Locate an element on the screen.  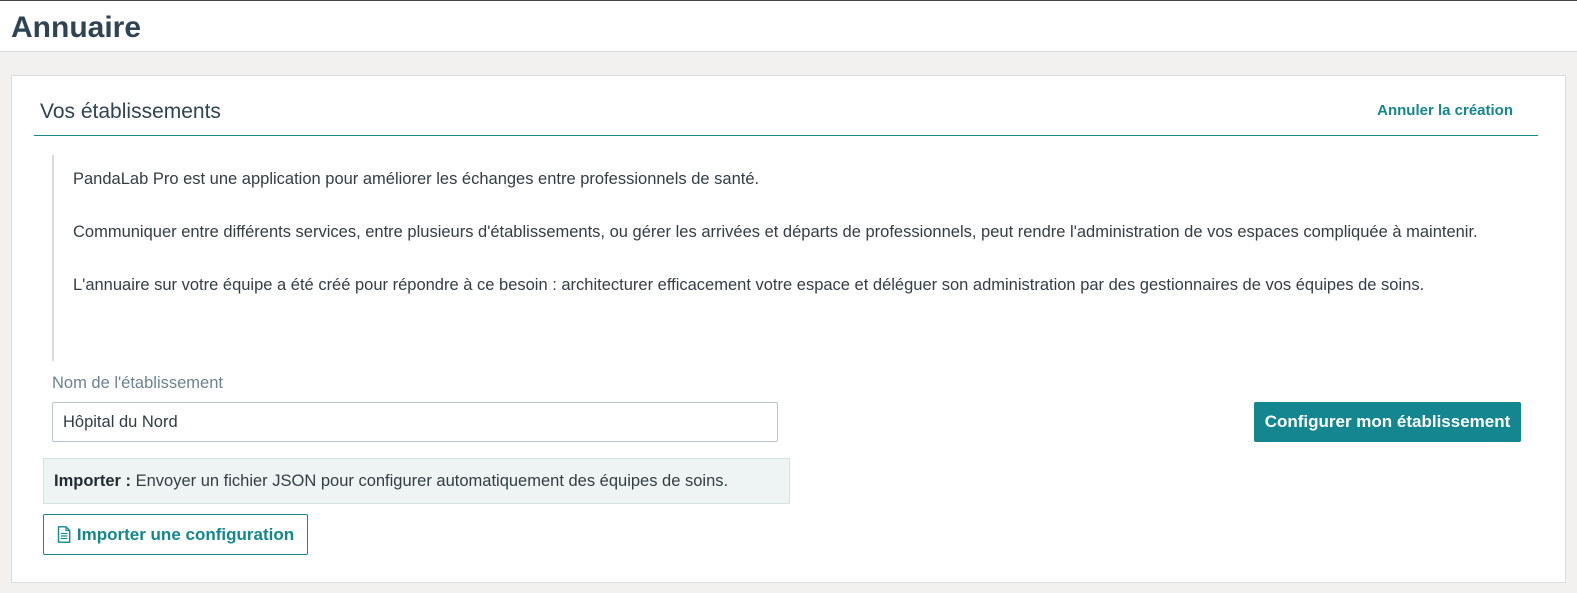
import-configuration-button: Importer une configuration is located at coordinates (175, 534).